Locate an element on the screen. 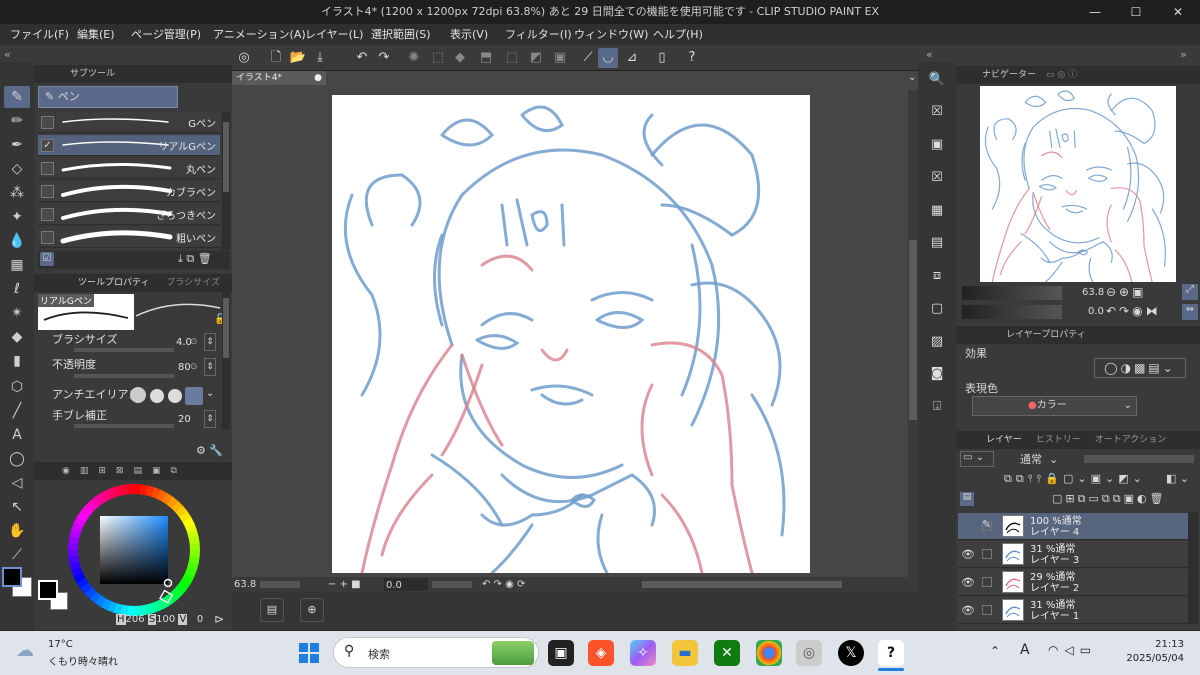 This screenshot has width=1200, height=675. eraser-tool-icon: ◇ is located at coordinates (17, 169).